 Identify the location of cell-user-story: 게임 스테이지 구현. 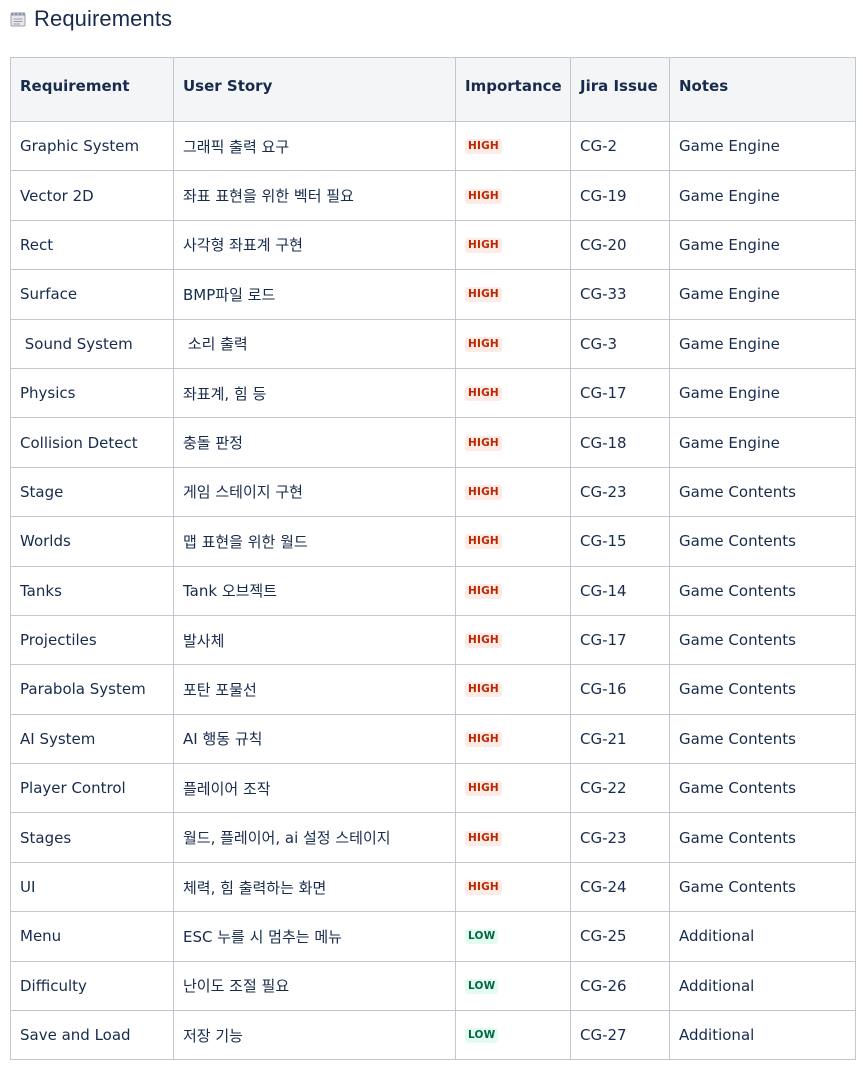
(314, 492).